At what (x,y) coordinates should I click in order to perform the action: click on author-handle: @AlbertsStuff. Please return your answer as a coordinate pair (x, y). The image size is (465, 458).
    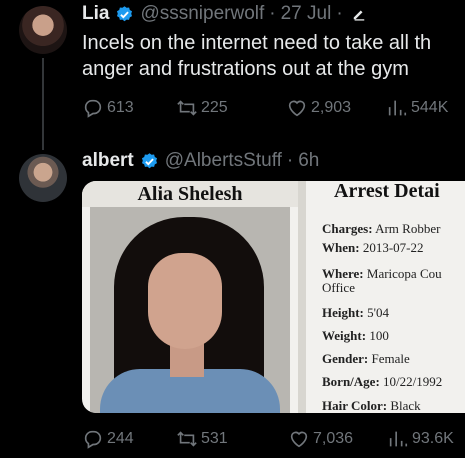
    Looking at the image, I should click on (223, 161).